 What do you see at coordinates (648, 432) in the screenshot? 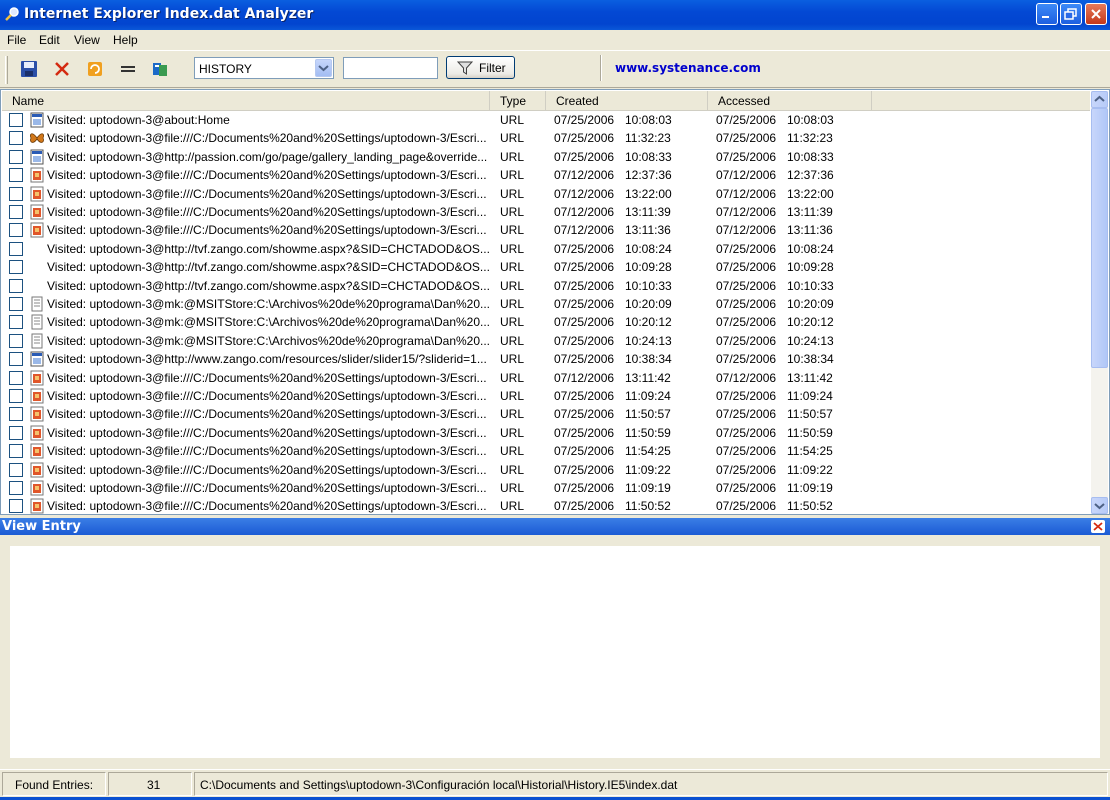
I see `cell-created-time: 11:50:59` at bounding box center [648, 432].